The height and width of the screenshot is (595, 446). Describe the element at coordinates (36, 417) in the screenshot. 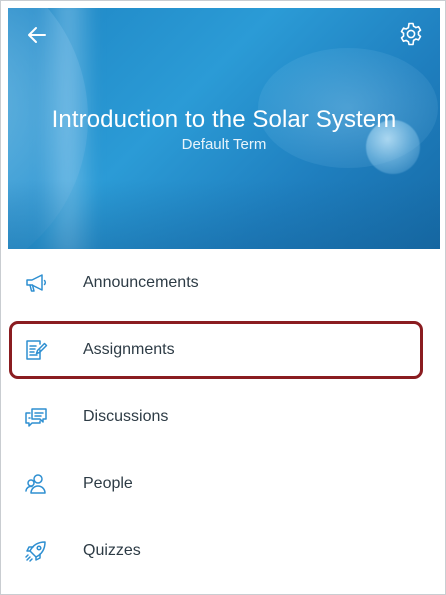

I see `discussions-icon` at that location.